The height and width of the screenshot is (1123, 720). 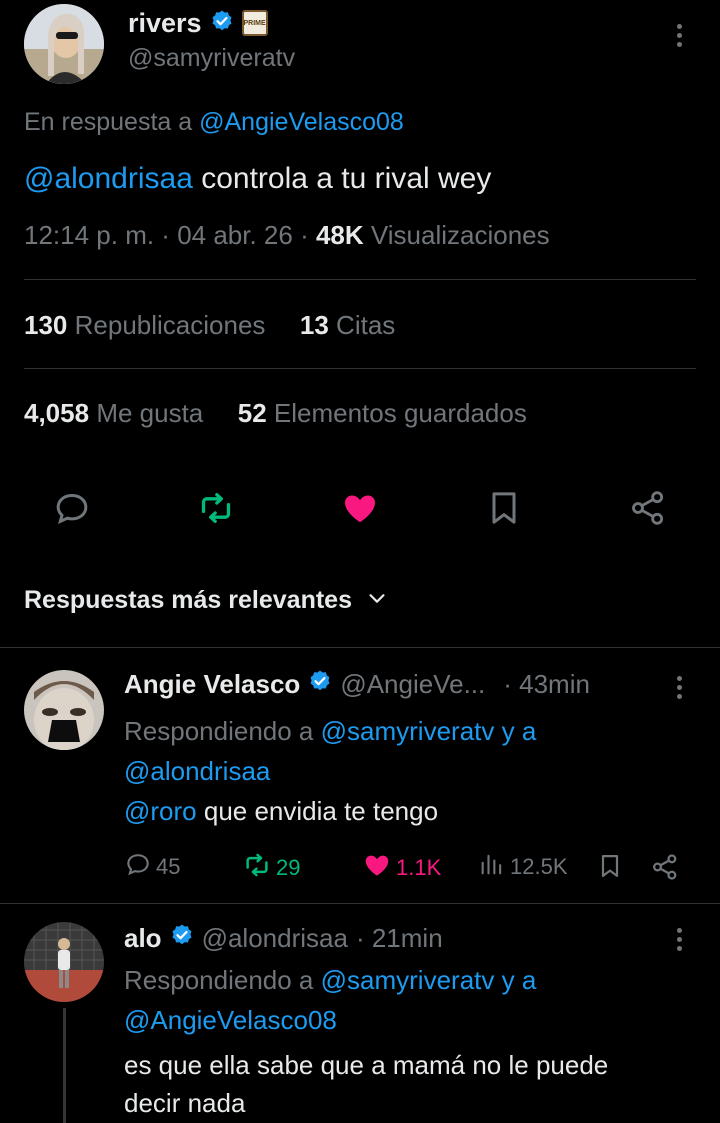 What do you see at coordinates (144, 325) in the screenshot?
I see `reposts-stat: 130 Republicaciones` at bounding box center [144, 325].